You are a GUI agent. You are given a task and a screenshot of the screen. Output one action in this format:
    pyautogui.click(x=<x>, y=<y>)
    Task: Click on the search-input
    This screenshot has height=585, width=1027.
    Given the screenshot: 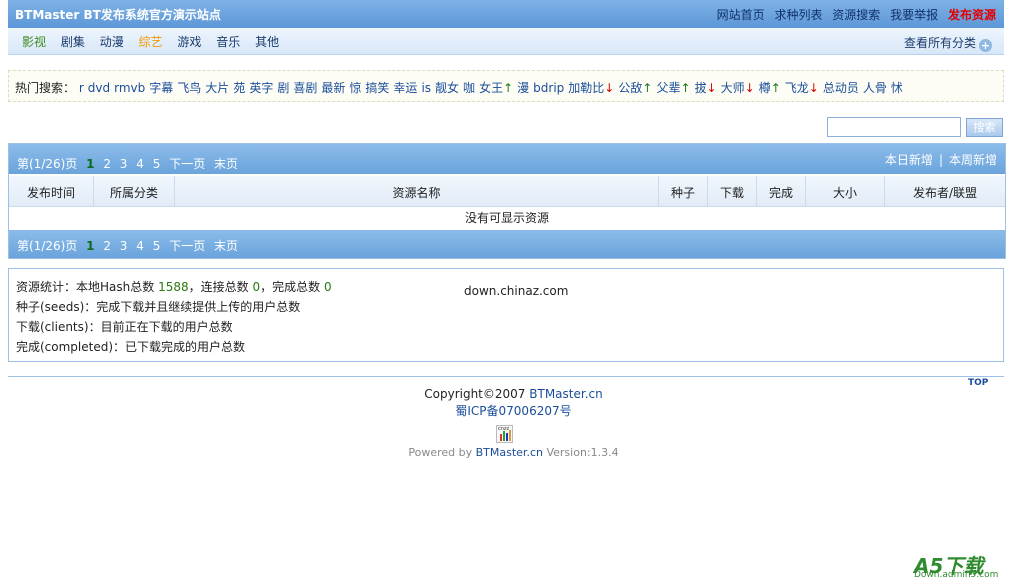 What is the action you would take?
    pyautogui.click(x=894, y=127)
    